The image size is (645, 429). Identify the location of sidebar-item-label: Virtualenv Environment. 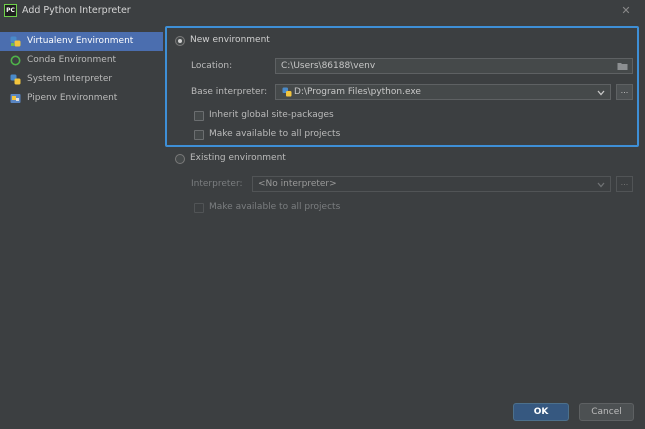
(80, 41).